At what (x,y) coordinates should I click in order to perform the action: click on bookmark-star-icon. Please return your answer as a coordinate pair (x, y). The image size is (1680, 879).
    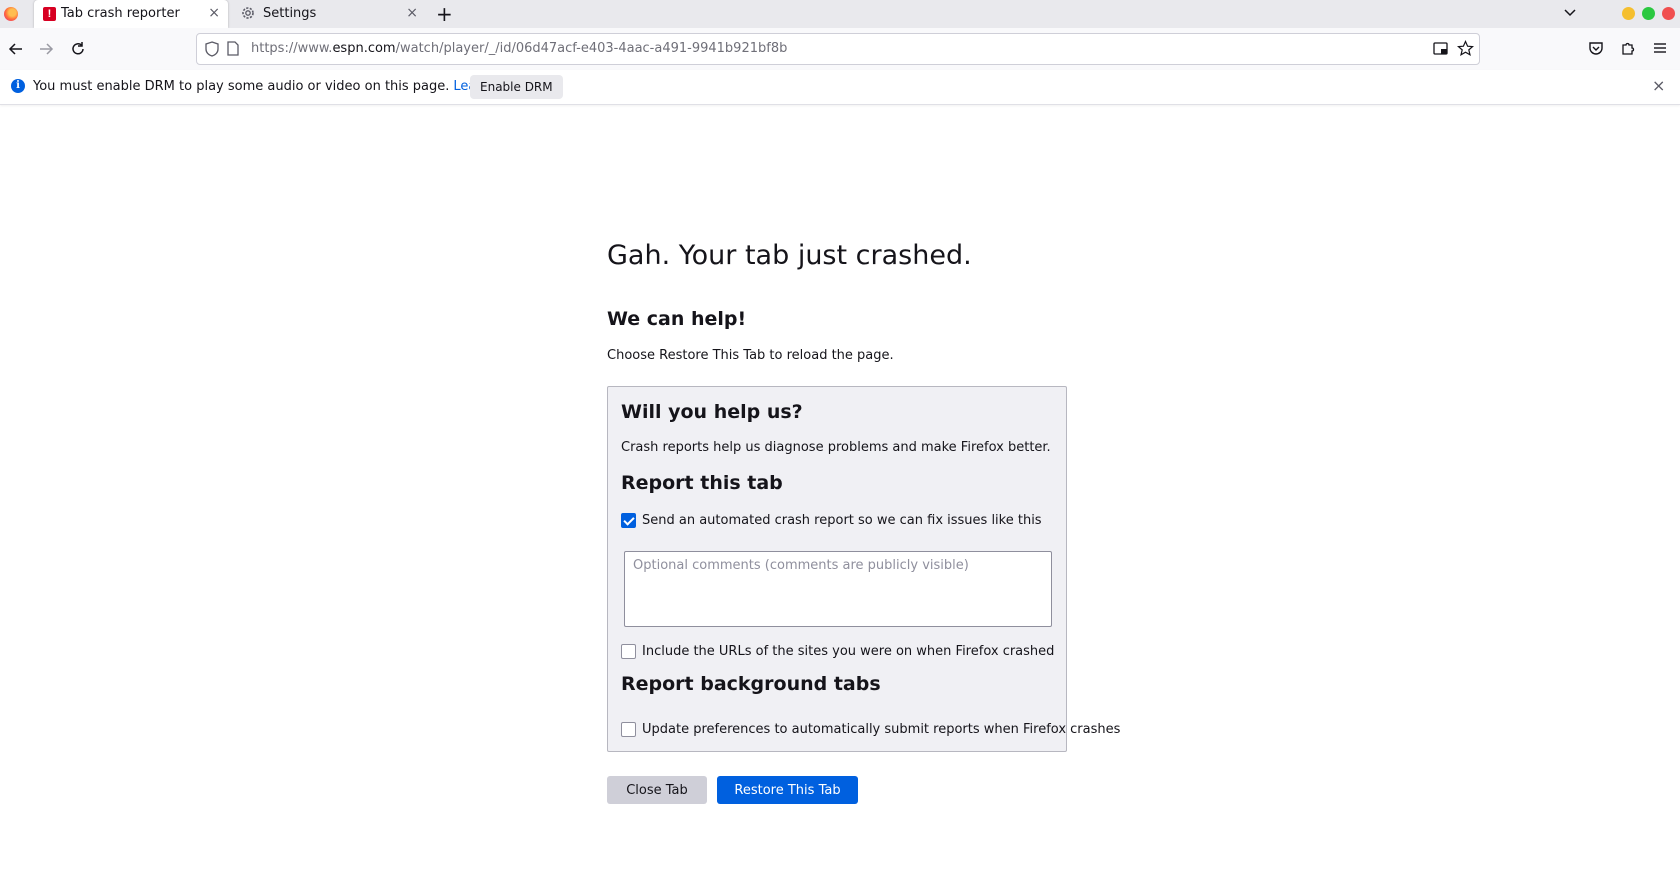
    Looking at the image, I should click on (1465, 48).